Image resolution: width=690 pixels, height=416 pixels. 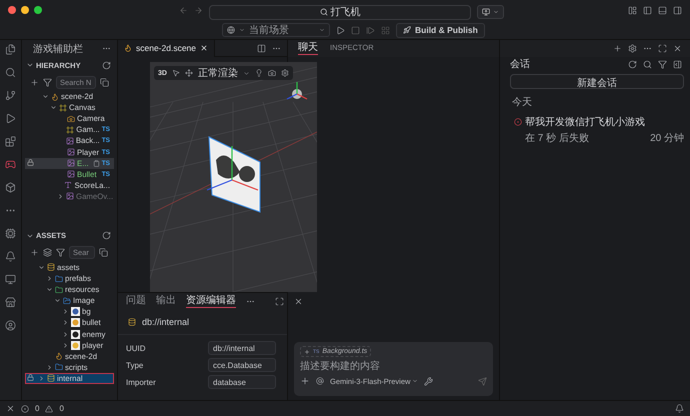 What do you see at coordinates (188, 73) in the screenshot?
I see `move-icon` at bounding box center [188, 73].